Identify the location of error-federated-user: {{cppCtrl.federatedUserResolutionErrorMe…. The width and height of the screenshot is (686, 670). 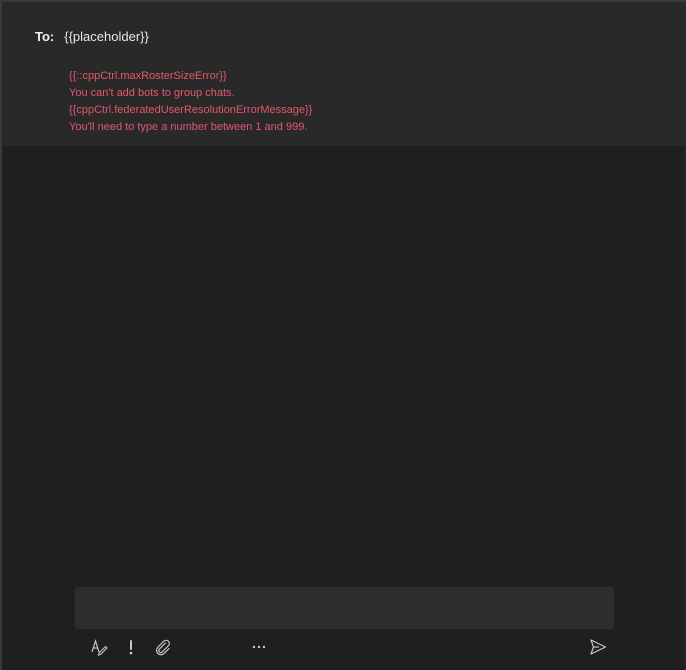
(191, 110).